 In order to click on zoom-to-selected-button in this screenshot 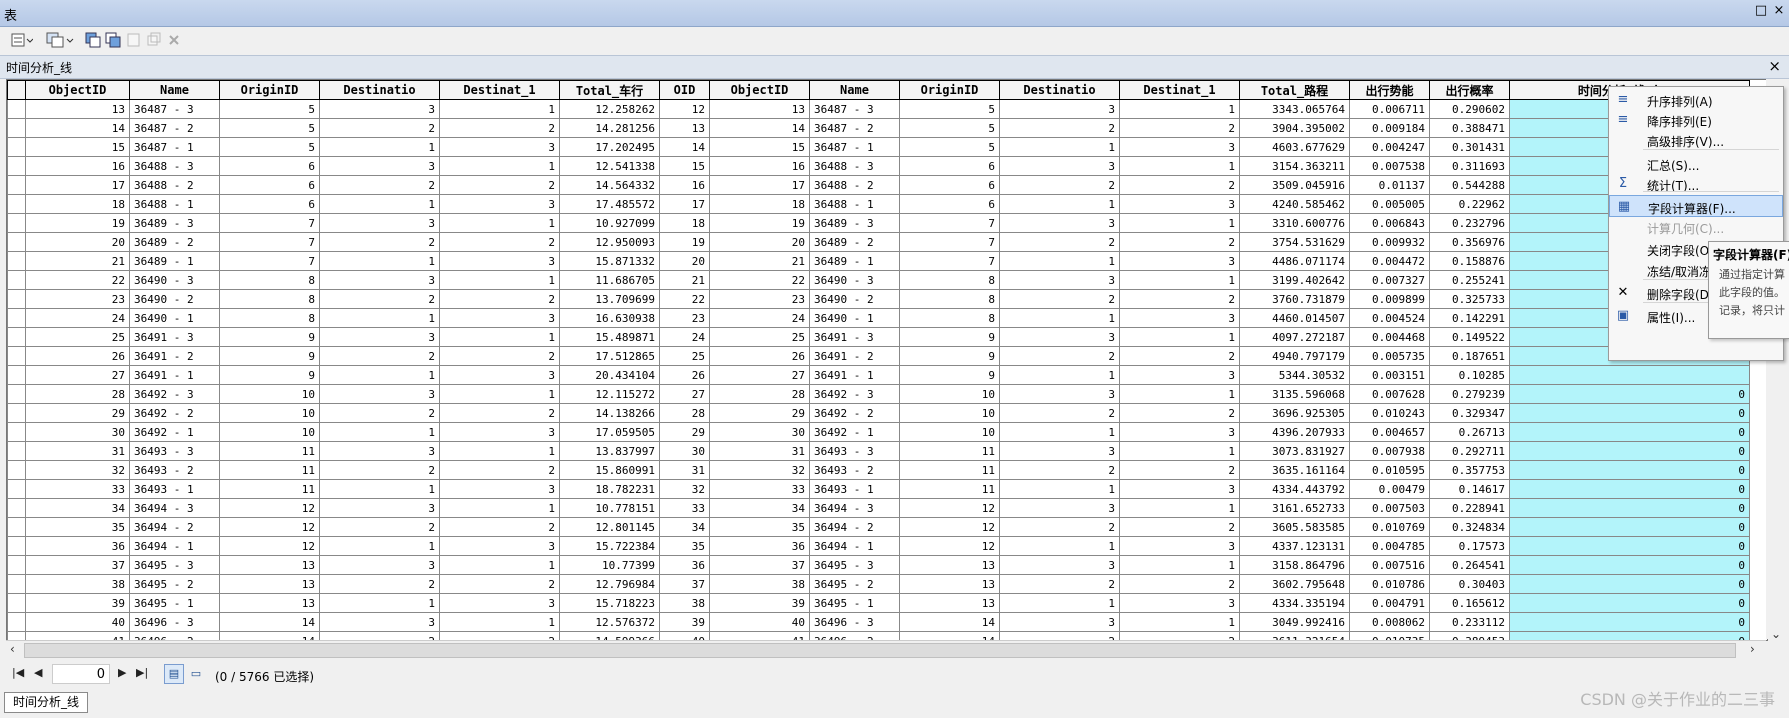, I will do `click(154, 40)`.